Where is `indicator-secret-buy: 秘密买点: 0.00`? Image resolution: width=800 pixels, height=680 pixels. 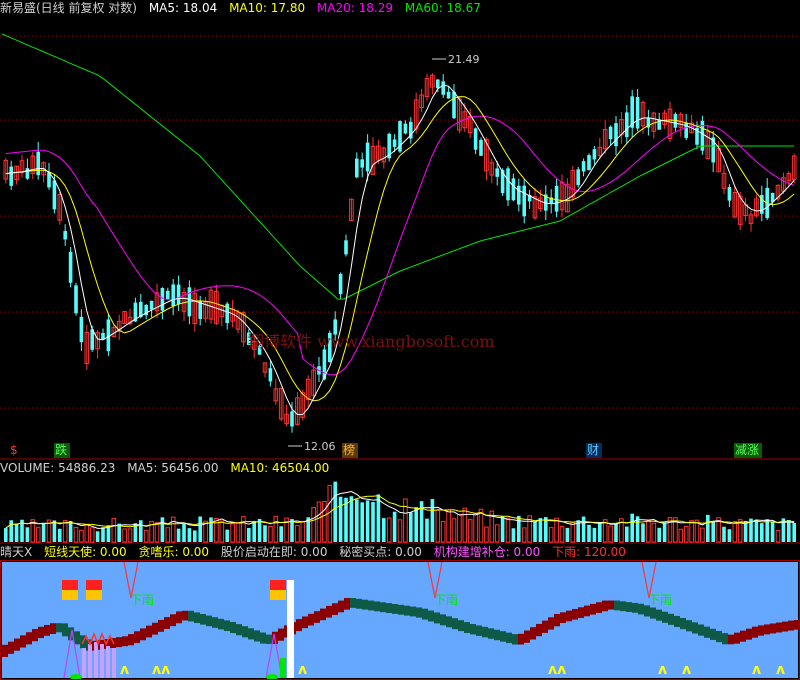
indicator-secret-buy: 秘密买点: 0.00 is located at coordinates (380, 552).